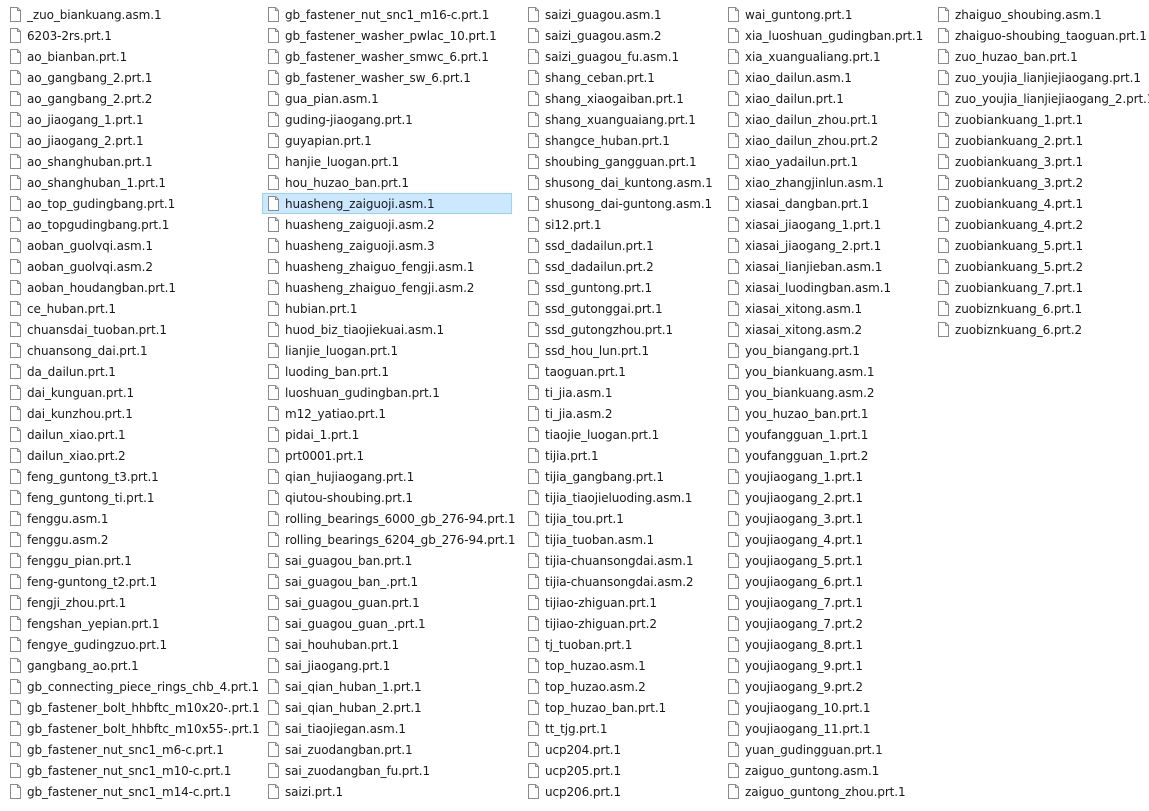 Image resolution: width=1149 pixels, height=811 pixels. What do you see at coordinates (130, 518) in the screenshot?
I see `file-item: fenggu.asm.1` at bounding box center [130, 518].